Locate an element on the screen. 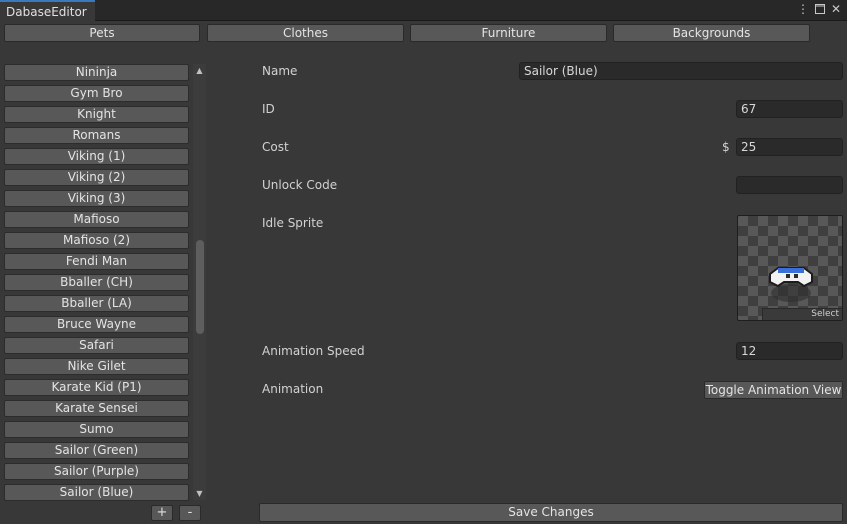 The width and height of the screenshot is (847, 524). category-backgrounds-button: Backgrounds is located at coordinates (711, 33).